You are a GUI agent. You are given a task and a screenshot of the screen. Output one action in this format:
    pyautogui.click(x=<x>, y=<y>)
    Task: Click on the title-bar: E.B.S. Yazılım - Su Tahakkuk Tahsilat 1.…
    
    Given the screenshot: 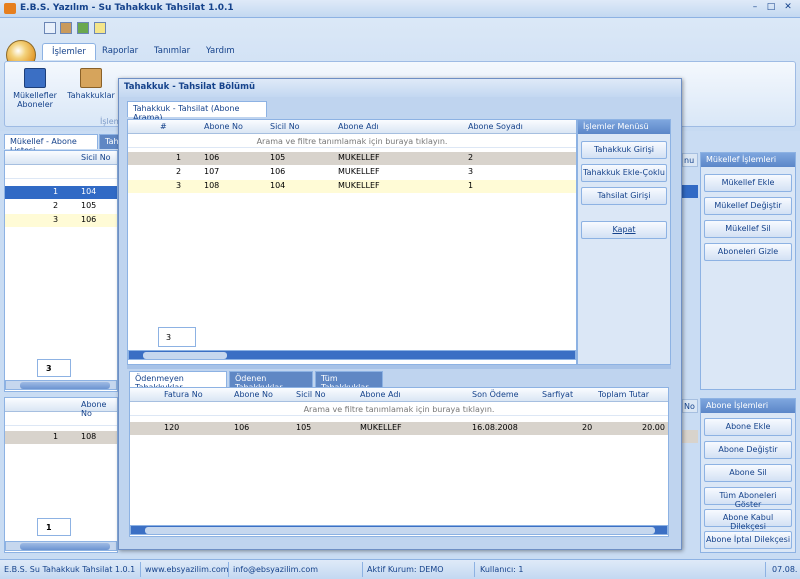 What is the action you would take?
    pyautogui.click(x=400, y=9)
    